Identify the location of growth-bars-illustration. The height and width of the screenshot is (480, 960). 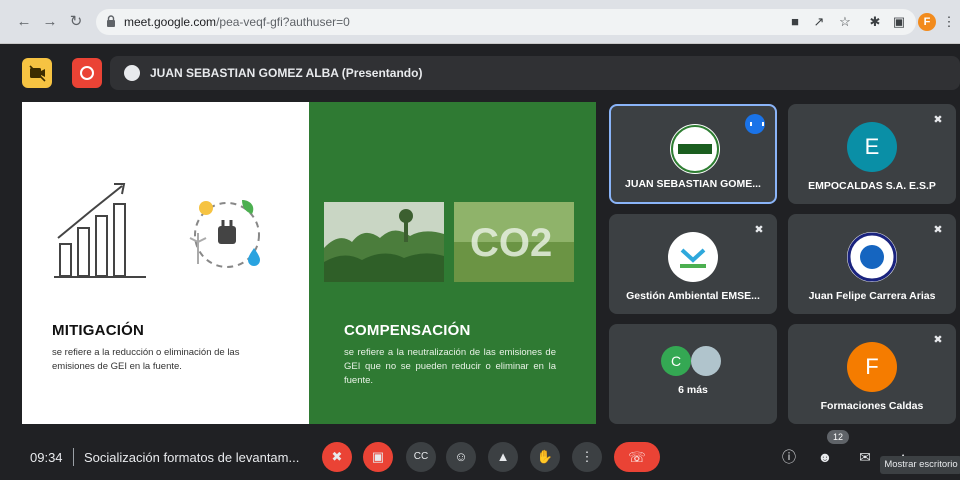
(100, 230).